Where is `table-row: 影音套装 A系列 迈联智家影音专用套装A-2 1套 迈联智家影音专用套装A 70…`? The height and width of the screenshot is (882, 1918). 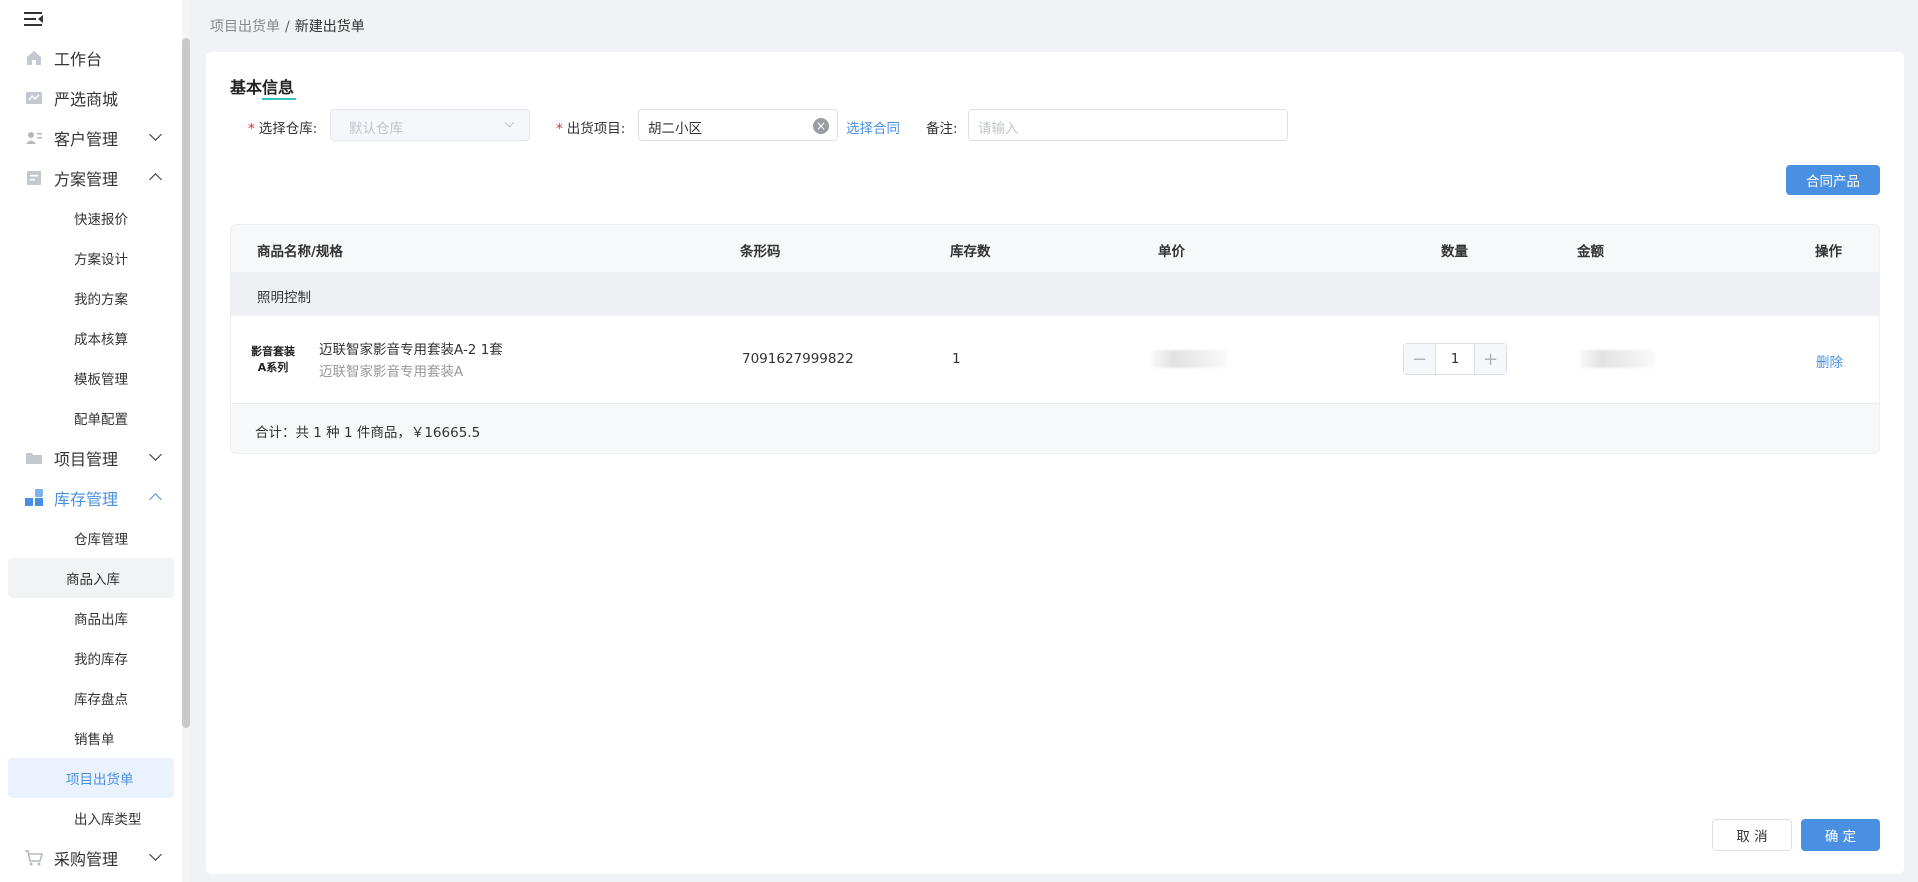 table-row: 影音套装 A系列 迈联智家影音专用套装A-2 1套 迈联智家影音专用套装A 70… is located at coordinates (1055, 360).